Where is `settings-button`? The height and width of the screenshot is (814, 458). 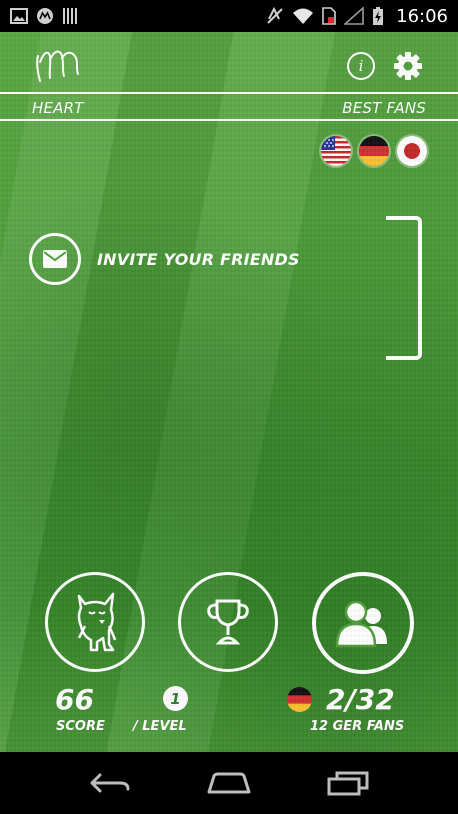 settings-button is located at coordinates (408, 66).